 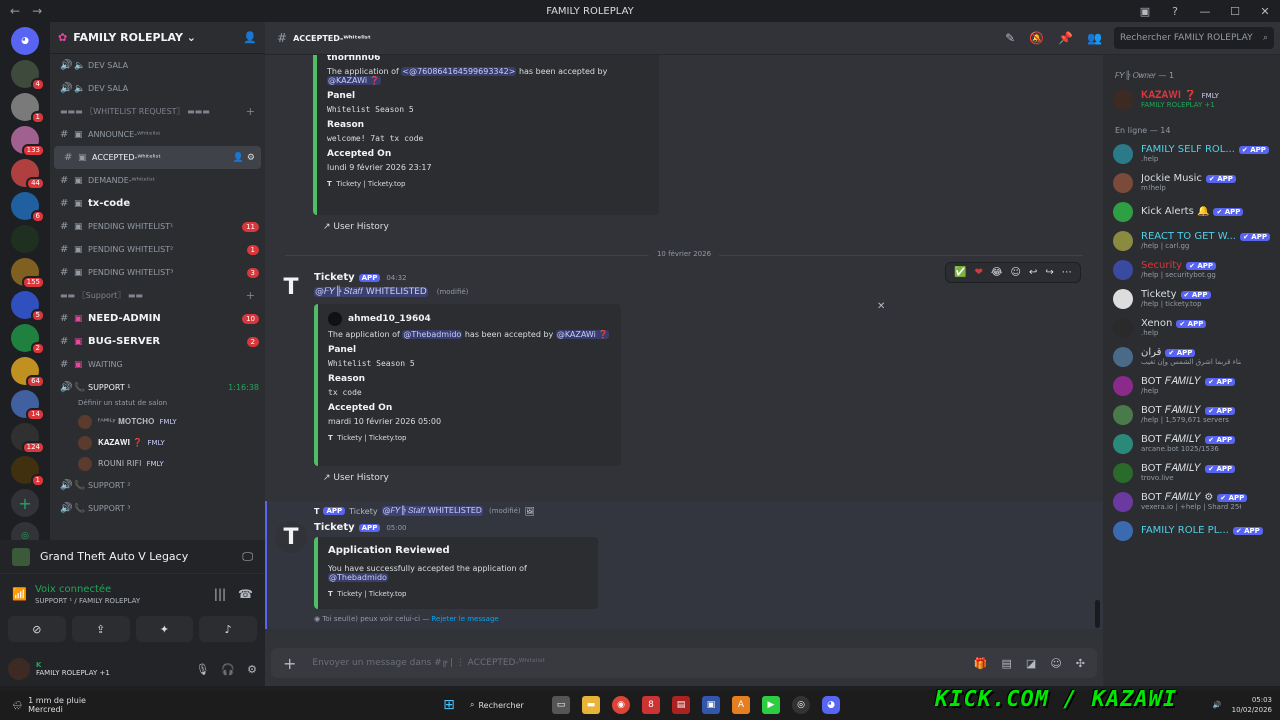 I want to click on member-item: BOT 𝐹𝐴𝑀𝐼𝐿𝑌 ✔ APP/help, so click(x=1191, y=385).